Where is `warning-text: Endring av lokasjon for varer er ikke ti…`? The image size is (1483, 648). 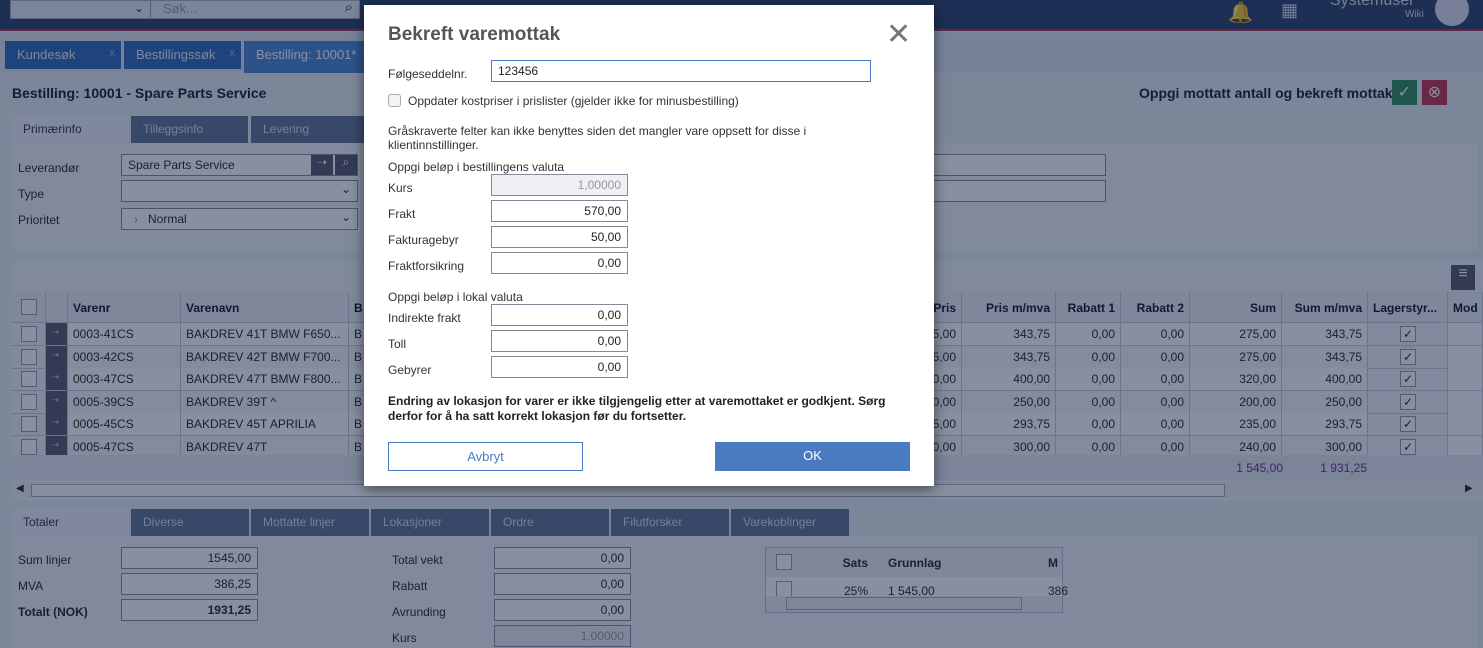
warning-text: Endring av lokasjon for varer er ikke ti… is located at coordinates (637, 408).